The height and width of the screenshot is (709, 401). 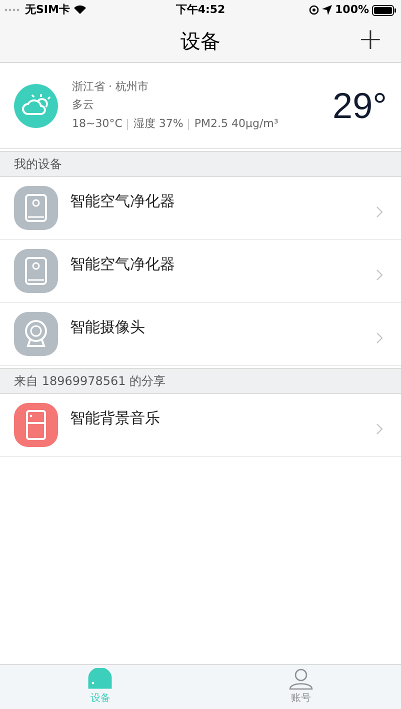 I want to click on humidity-text: 湿度 37%, so click(x=158, y=124).